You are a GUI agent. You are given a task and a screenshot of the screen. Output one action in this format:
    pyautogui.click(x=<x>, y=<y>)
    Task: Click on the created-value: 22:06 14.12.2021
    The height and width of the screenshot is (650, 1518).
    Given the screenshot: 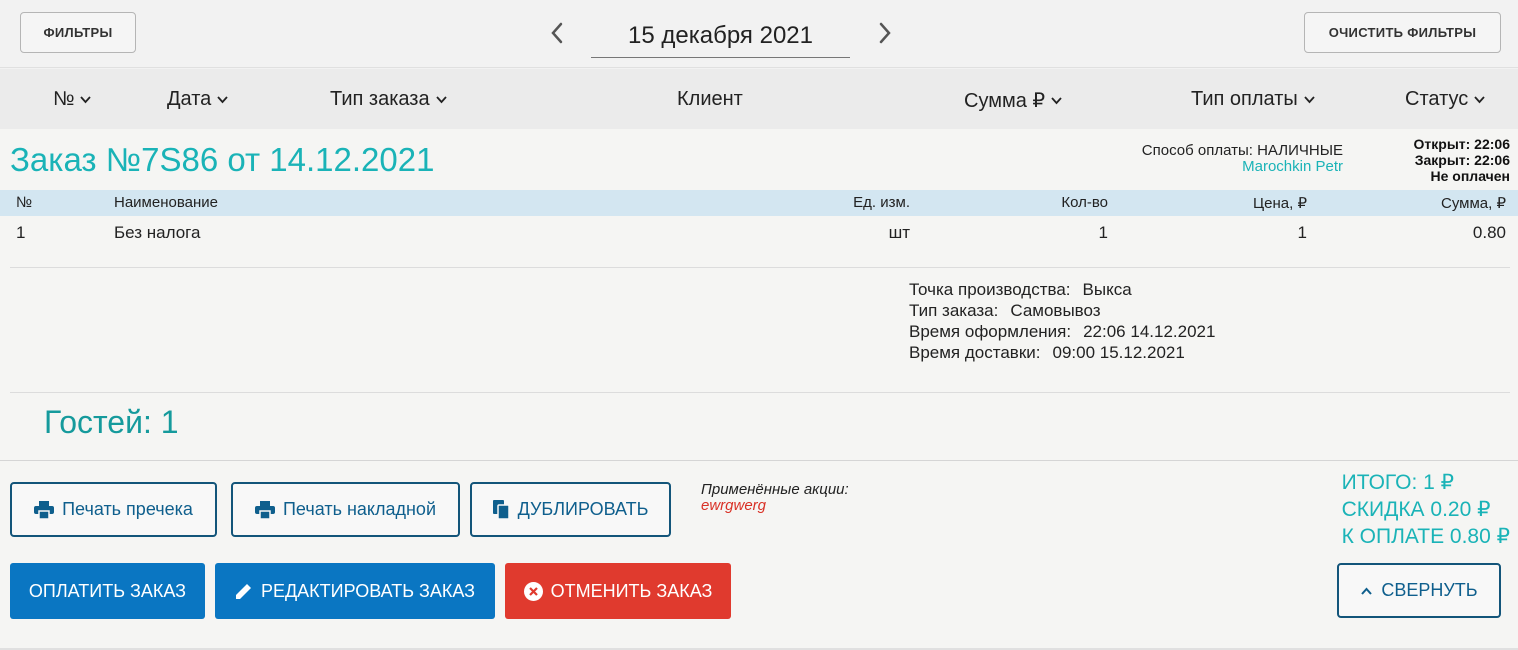 What is the action you would take?
    pyautogui.click(x=1149, y=331)
    